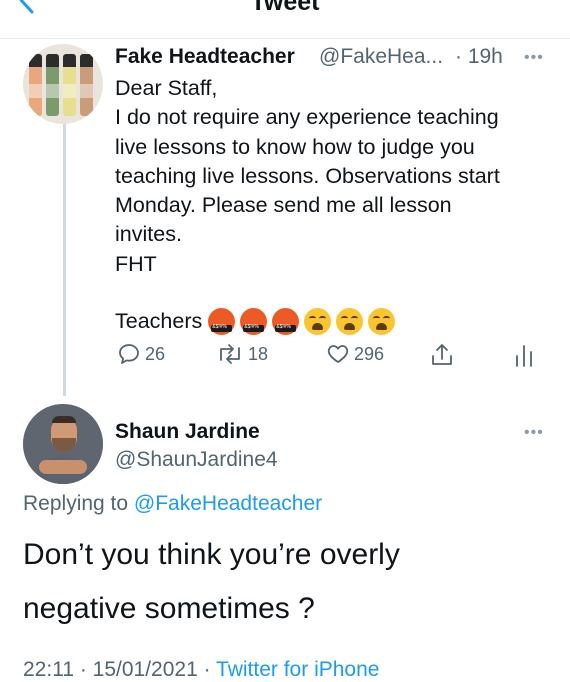 The height and width of the screenshot is (682, 570). I want to click on emoji-line: Teachers, so click(257, 321).